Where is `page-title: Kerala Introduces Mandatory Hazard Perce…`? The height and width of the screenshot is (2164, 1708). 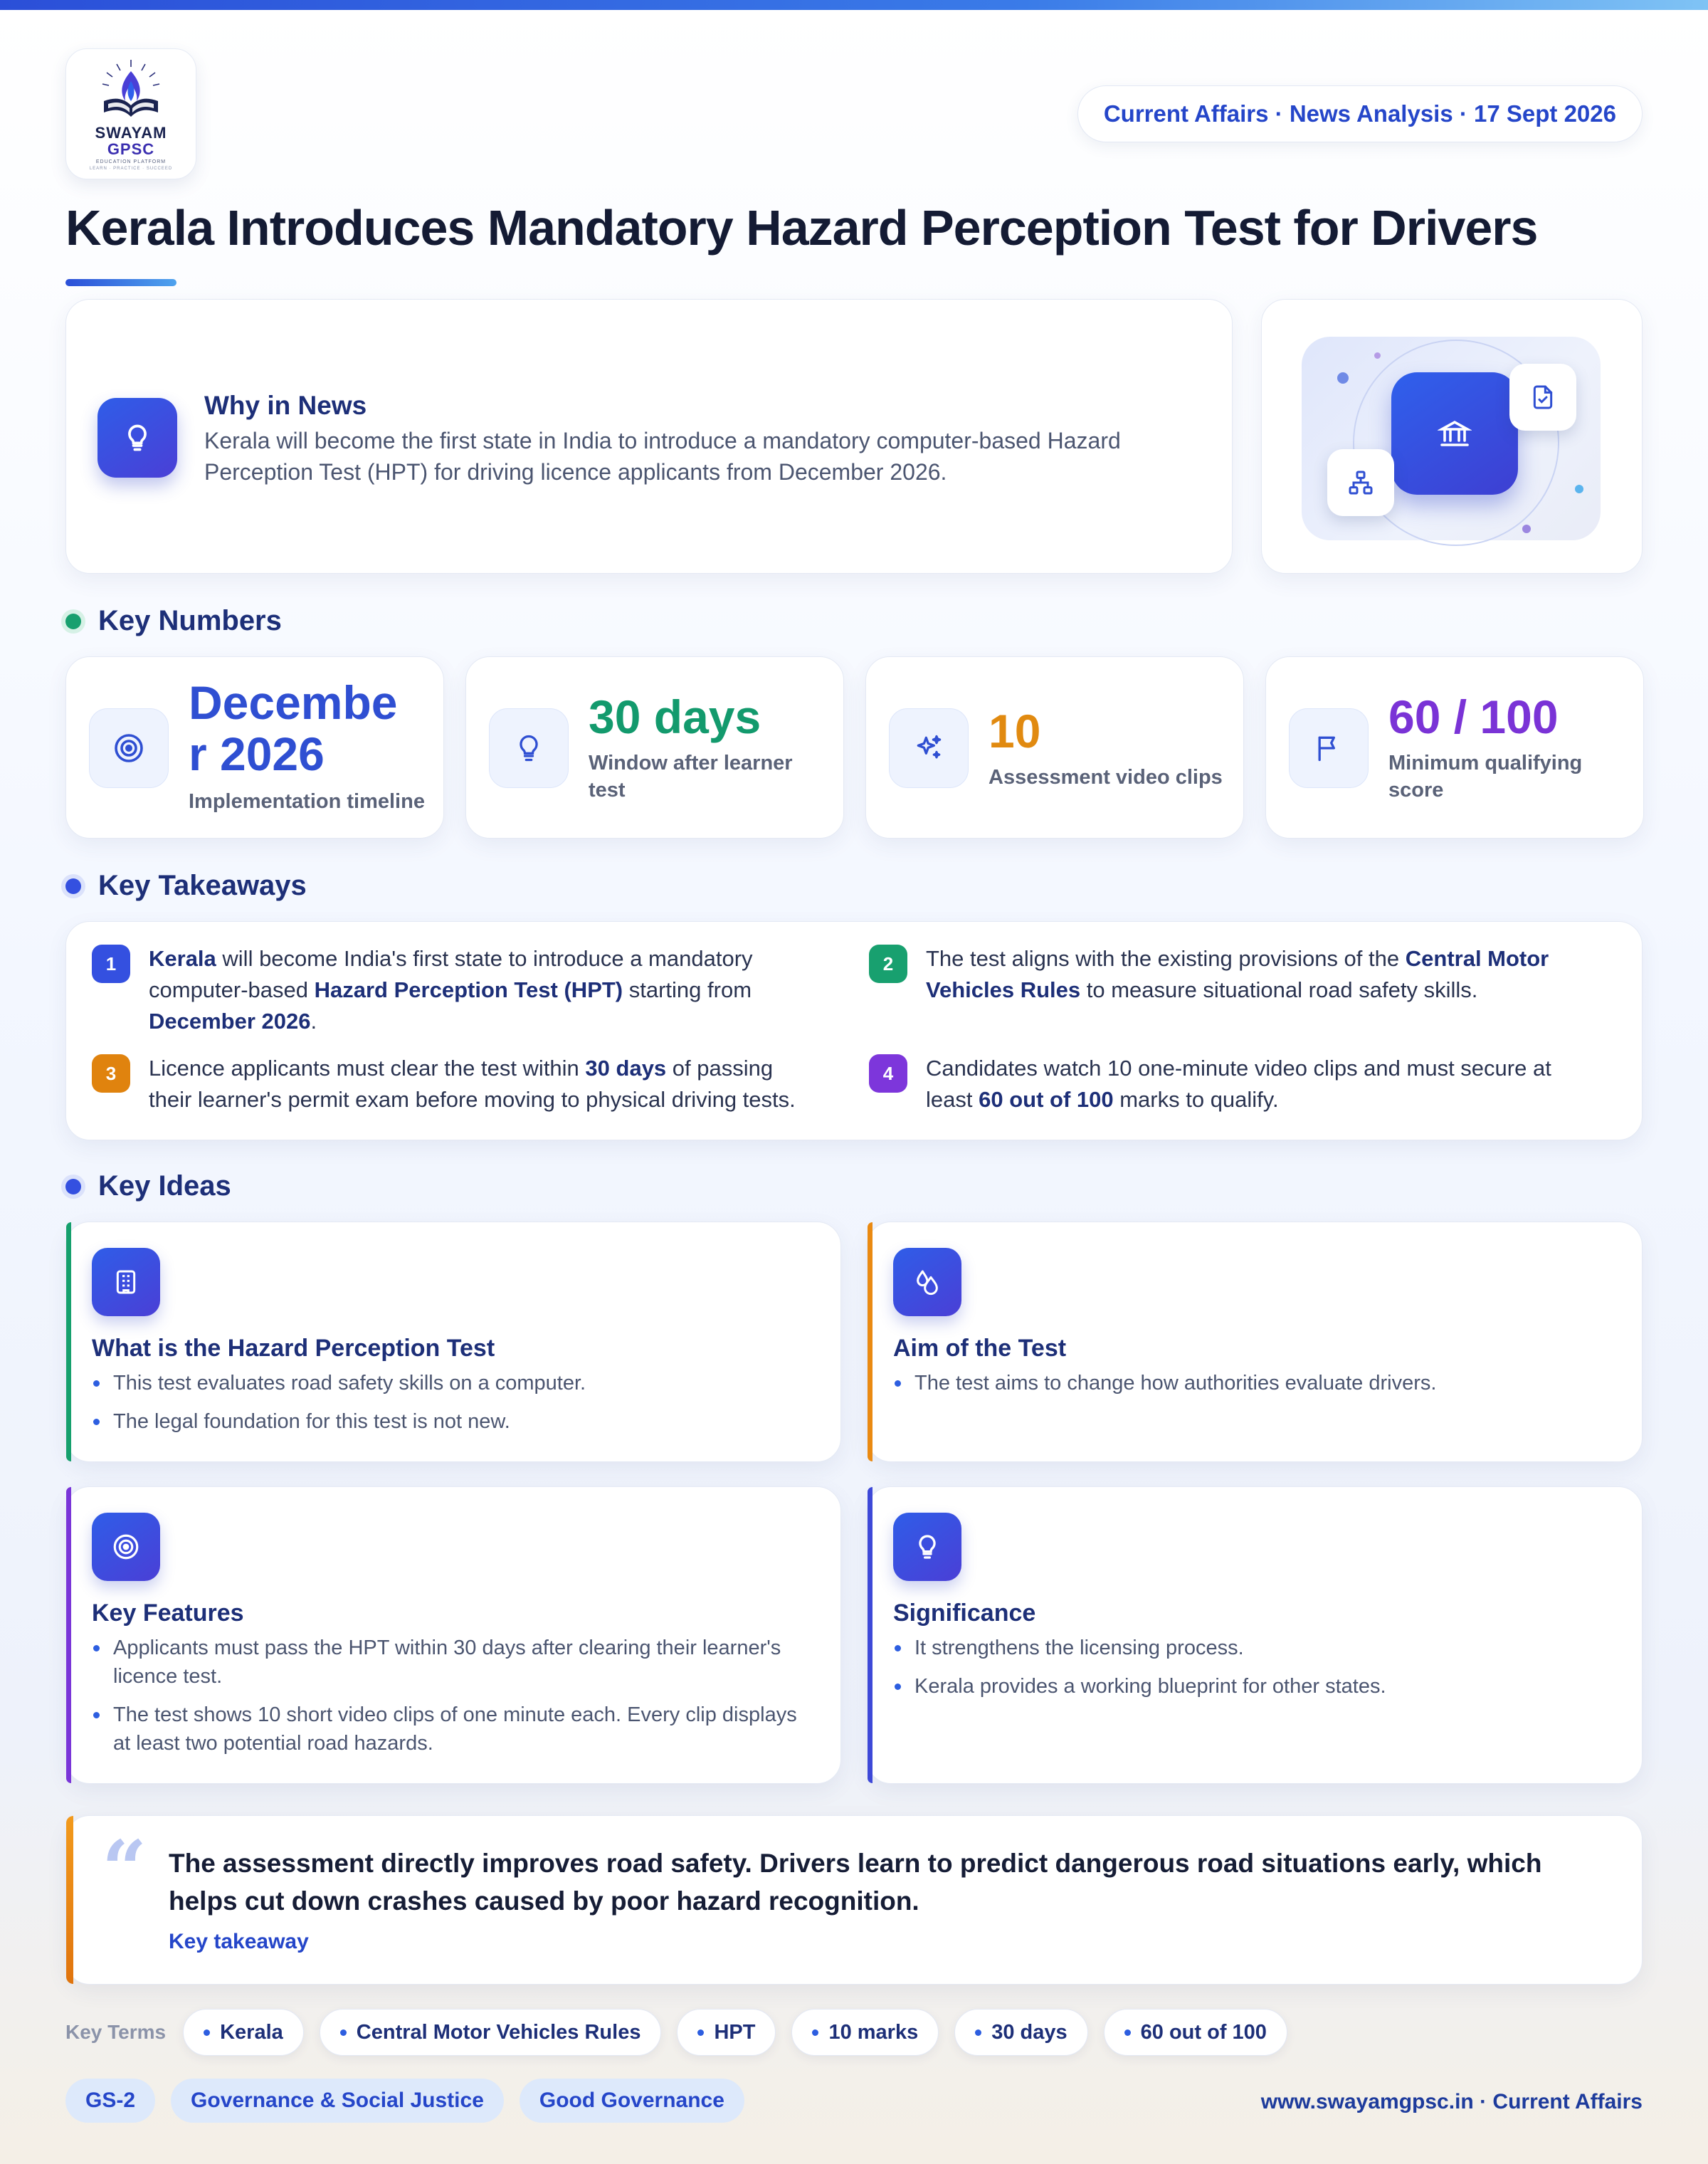
page-title: Kerala Introduces Mandatory Hazard Perce… is located at coordinates (801, 228).